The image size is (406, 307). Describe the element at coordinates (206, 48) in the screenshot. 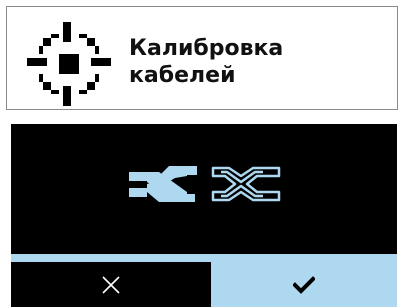

I see `page-title-line1: Калибровка` at that location.